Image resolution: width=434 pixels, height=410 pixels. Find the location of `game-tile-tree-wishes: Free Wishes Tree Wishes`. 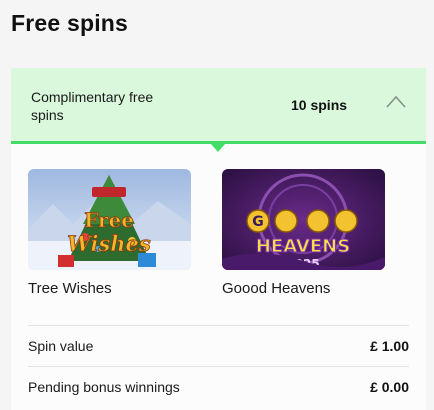

game-tile-tree-wishes: Free Wishes Tree Wishes is located at coordinates (109, 233).